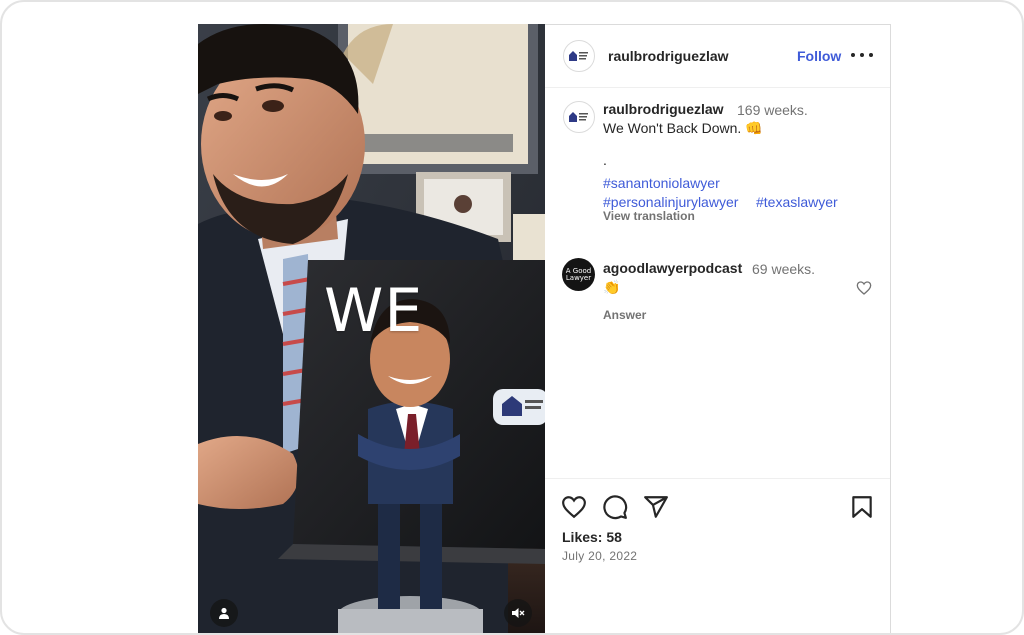  I want to click on speaker-muted-icon, so click(518, 613).